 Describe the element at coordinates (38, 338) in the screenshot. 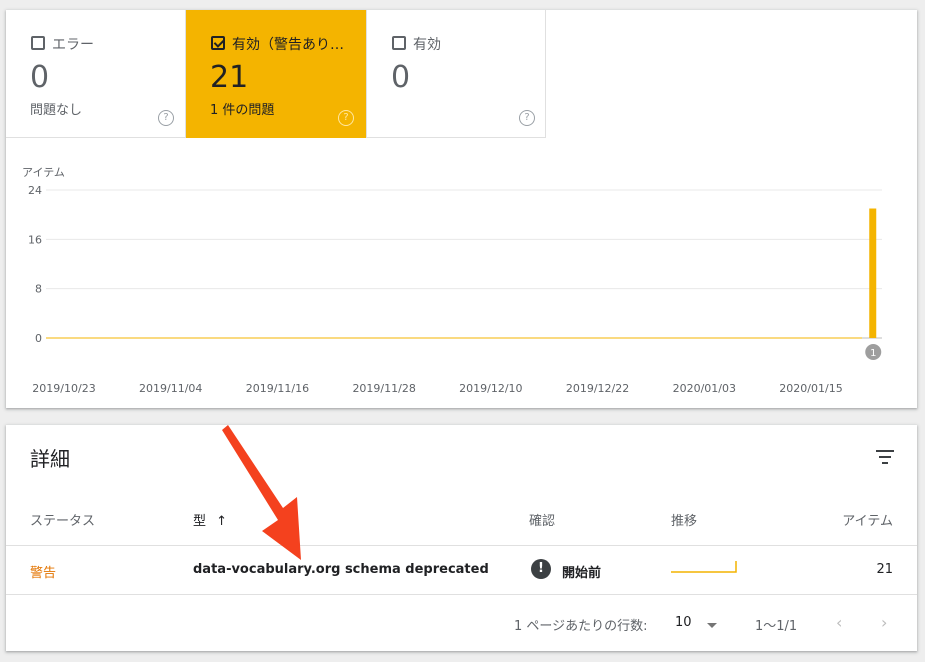

I see `y-tick-label: 0` at that location.